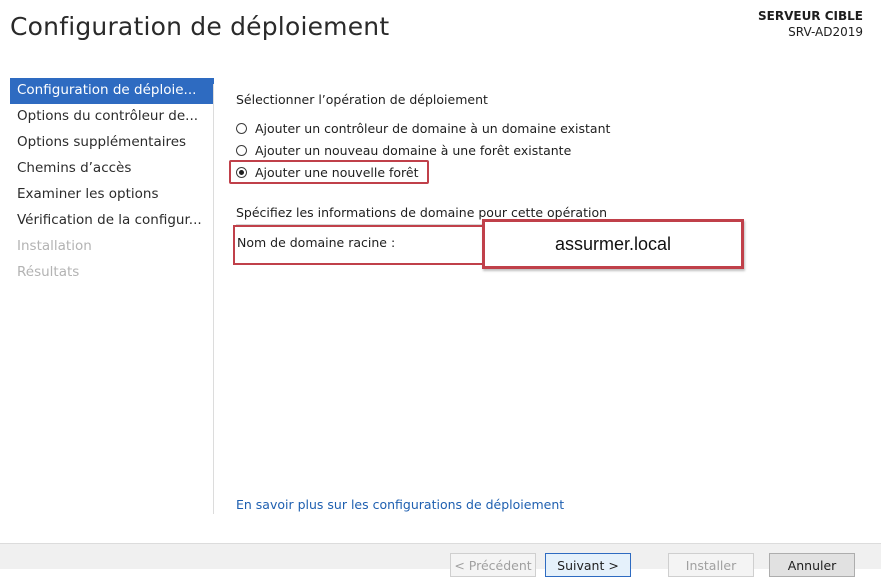 This screenshot has width=881, height=577. What do you see at coordinates (613, 244) in the screenshot?
I see `root-domain-input: assurmer.local` at bounding box center [613, 244].